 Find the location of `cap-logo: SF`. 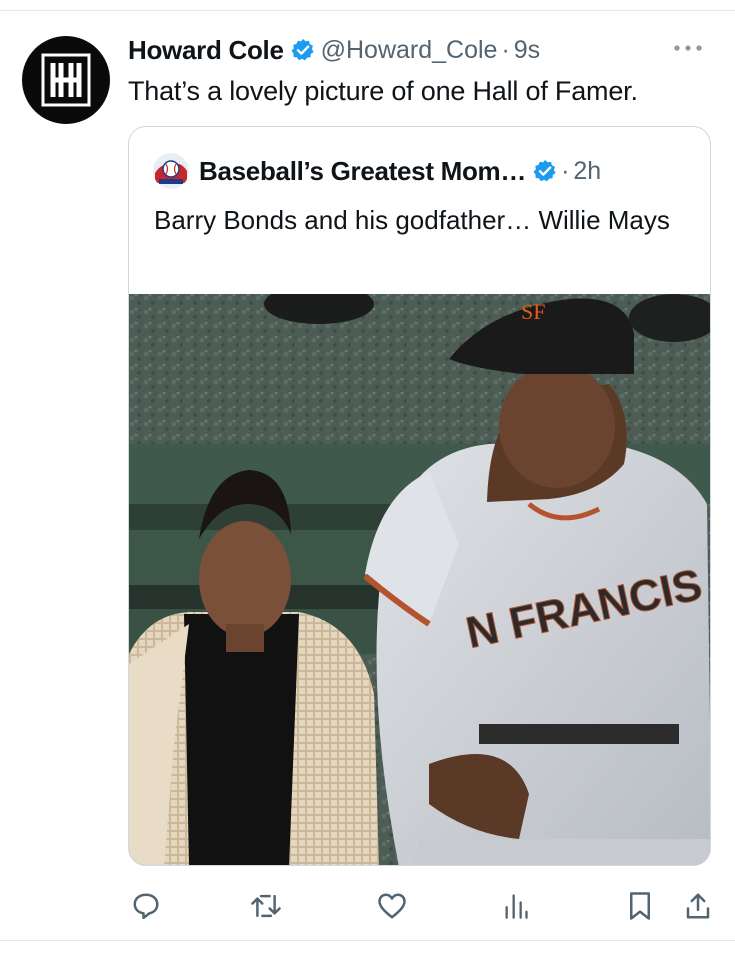

cap-logo: SF is located at coordinates (533, 311).